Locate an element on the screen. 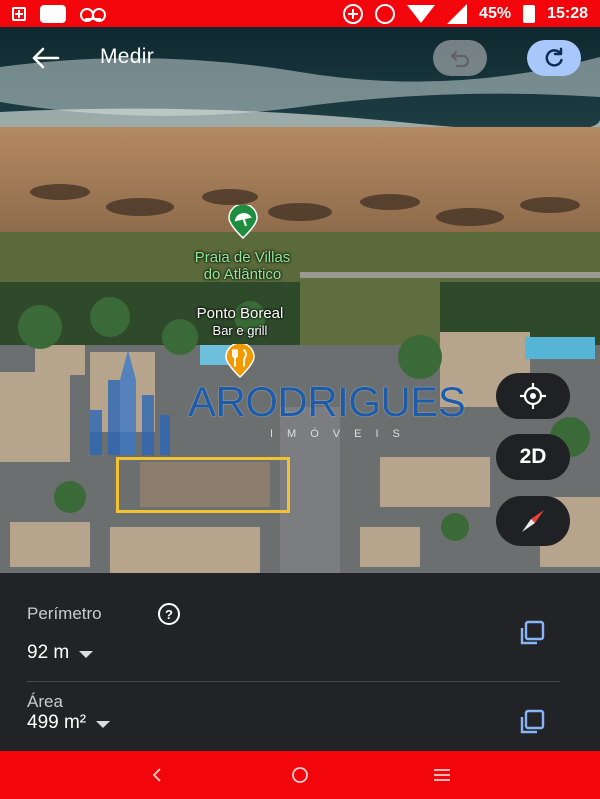 The image size is (600, 799). back-nav-icon is located at coordinates (156, 775).